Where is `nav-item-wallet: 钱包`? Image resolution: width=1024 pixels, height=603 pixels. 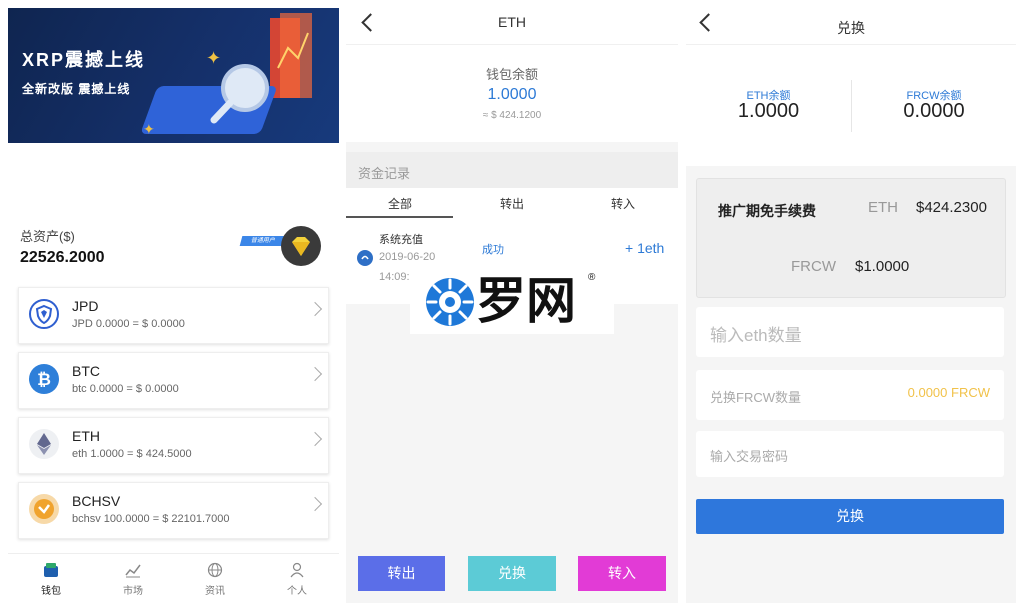
nav-item-wallet: 钱包 is located at coordinates (51, 578).